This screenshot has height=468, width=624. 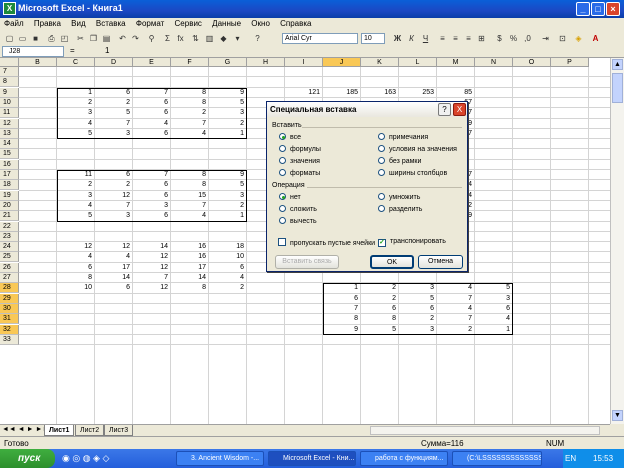 I want to click on row-header: 26, so click(x=9, y=267).